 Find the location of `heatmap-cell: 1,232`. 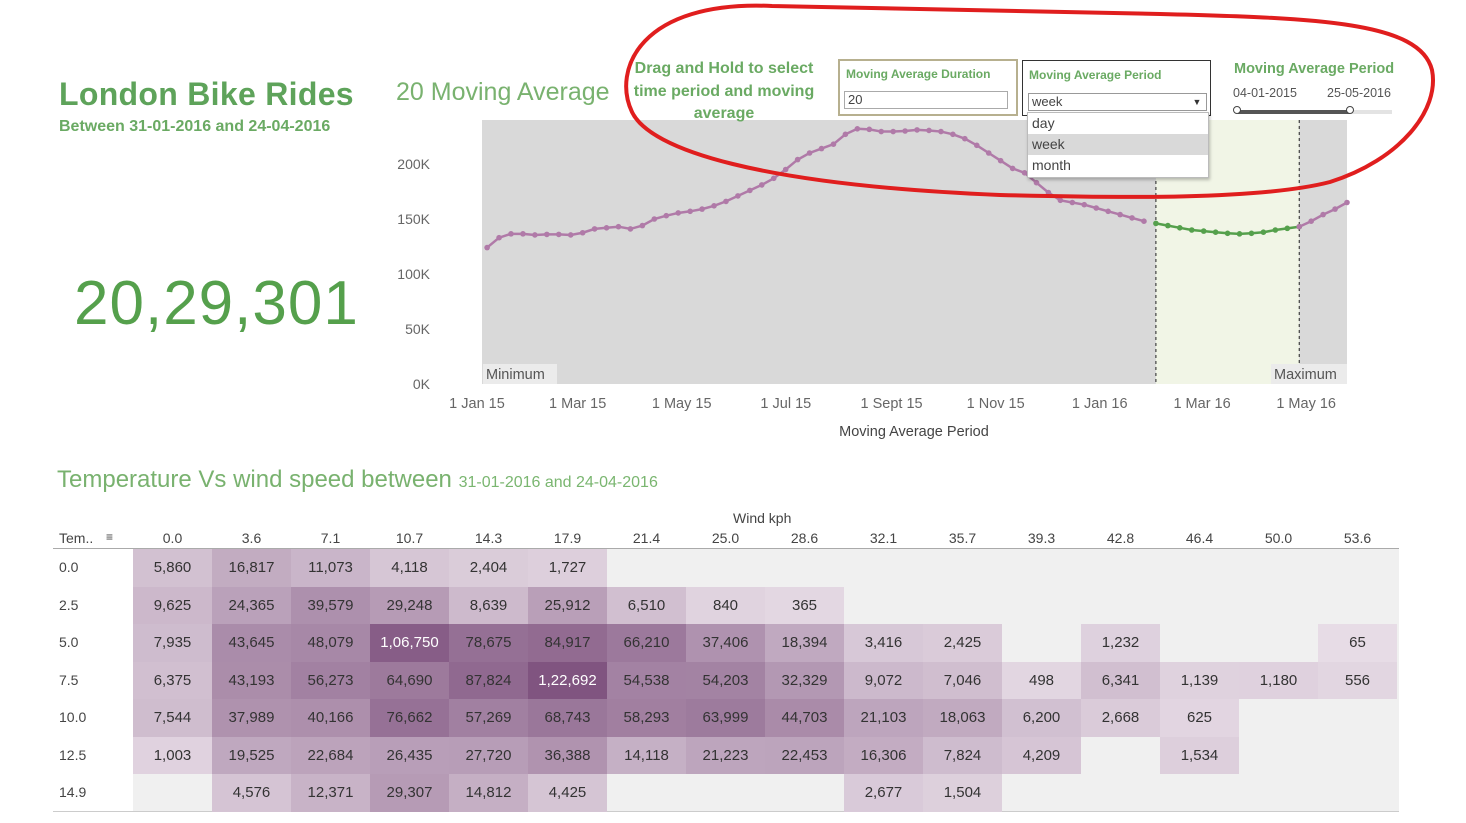

heatmap-cell: 1,232 is located at coordinates (1120, 643).